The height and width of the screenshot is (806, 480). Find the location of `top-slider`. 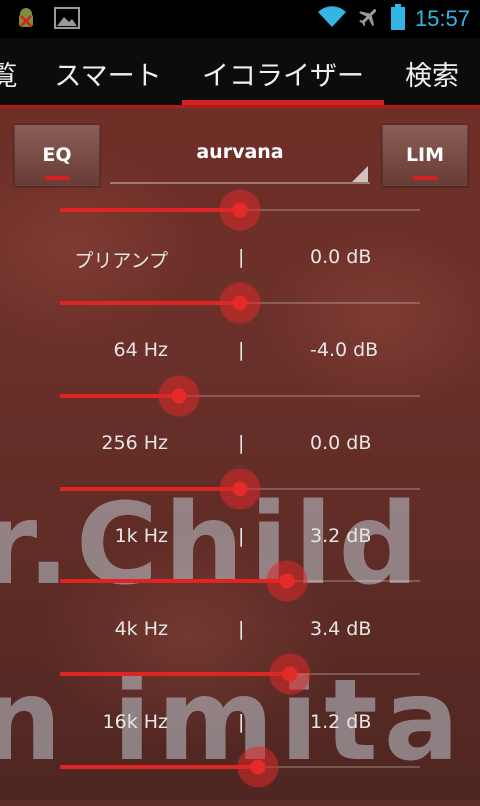

top-slider is located at coordinates (240, 219).